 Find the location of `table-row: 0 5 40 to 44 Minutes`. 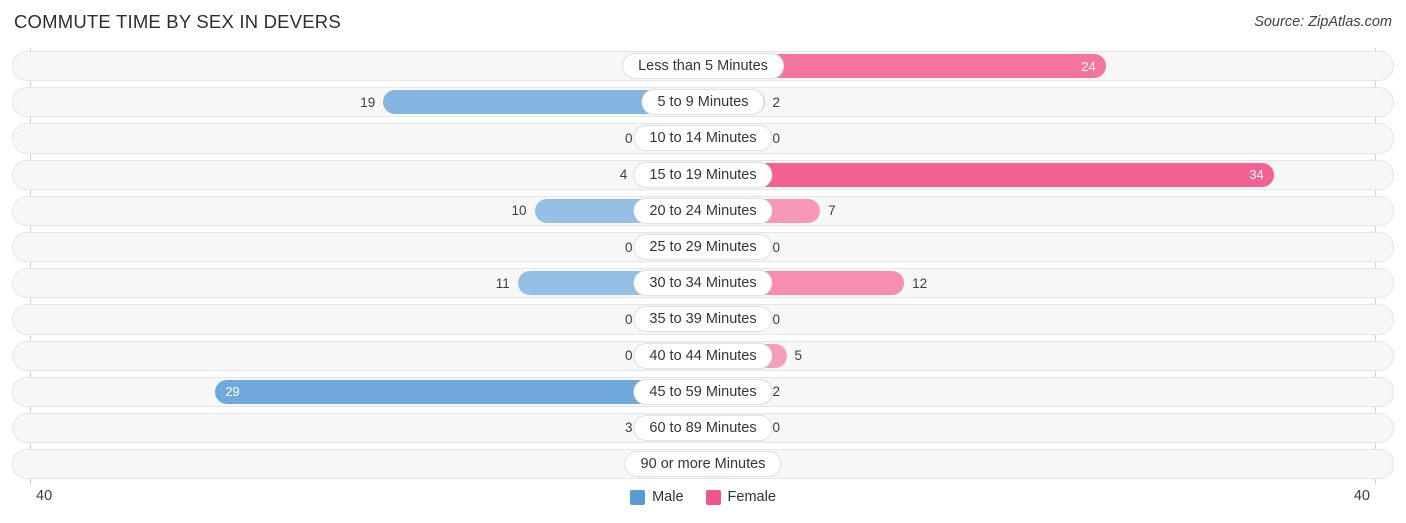

table-row: 0 5 40 to 44 Minutes is located at coordinates (703, 356).